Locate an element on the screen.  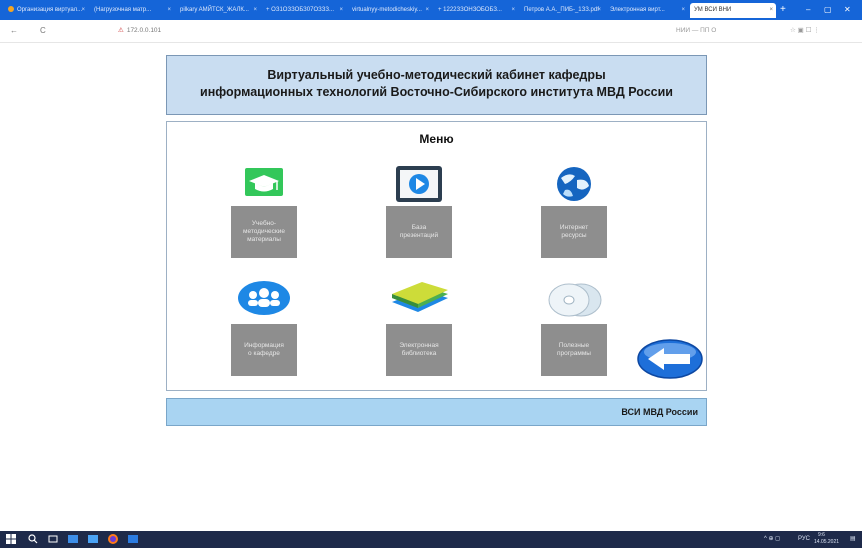
browser-tab: (Нагрузочная матр... × is located at coordinates (132, 10).